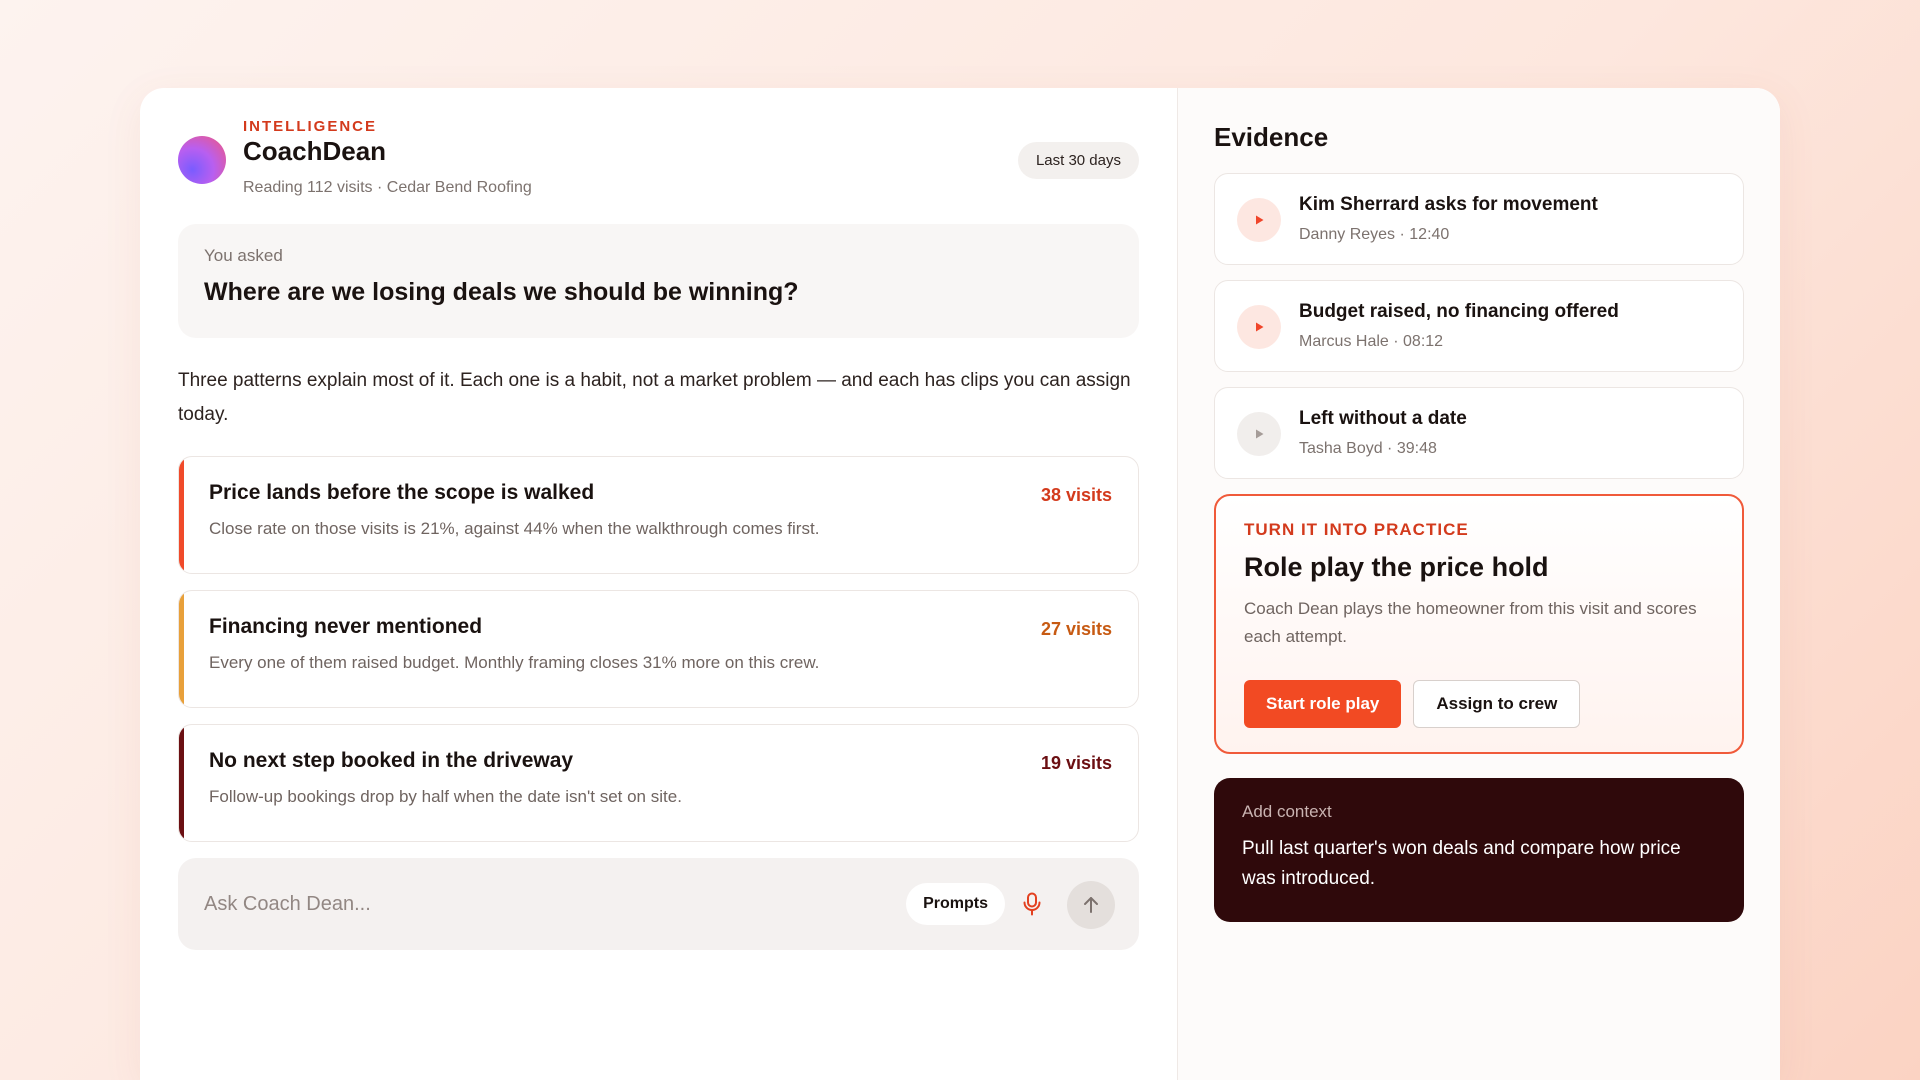  I want to click on header-eyebrow: INTELLIGENCE, so click(310, 126).